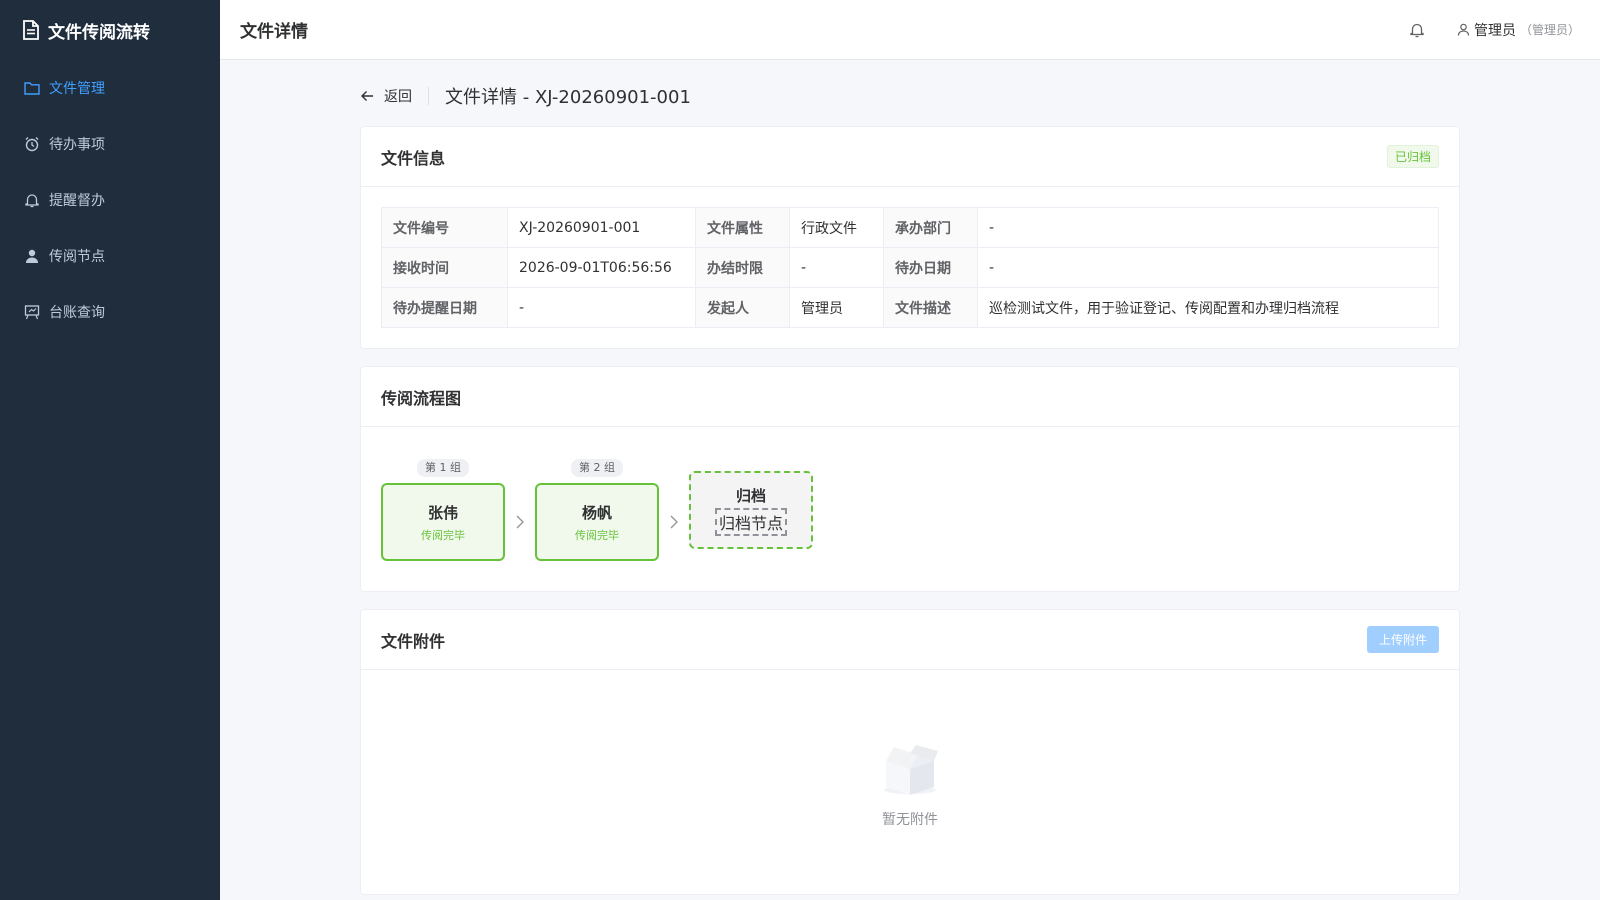  What do you see at coordinates (32, 144) in the screenshot?
I see `alarm-clock-icon` at bounding box center [32, 144].